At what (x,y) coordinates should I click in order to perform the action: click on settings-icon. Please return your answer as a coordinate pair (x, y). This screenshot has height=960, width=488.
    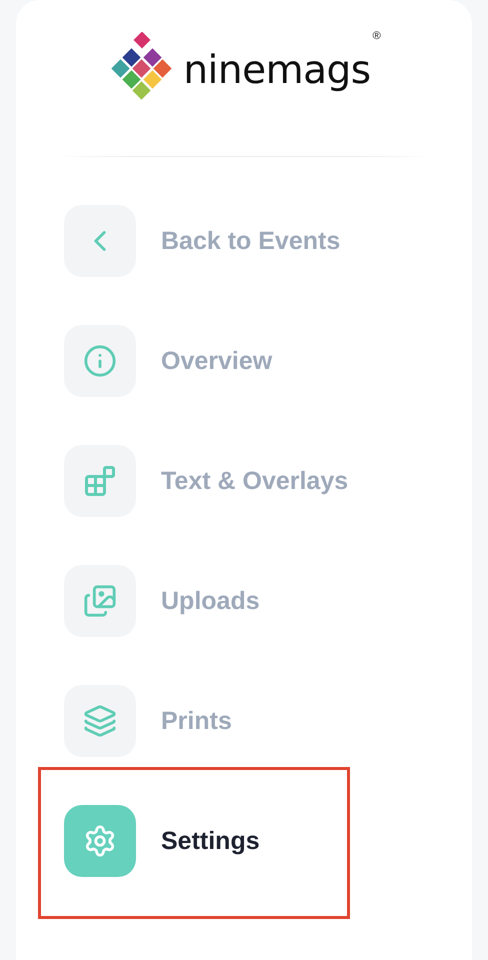
    Looking at the image, I should click on (100, 841).